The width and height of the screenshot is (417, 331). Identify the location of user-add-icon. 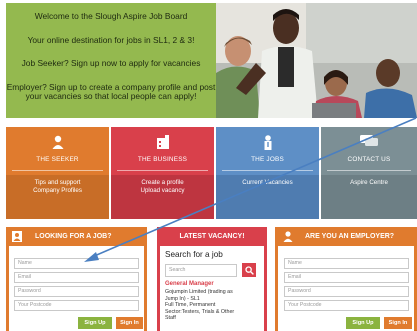
(17, 236).